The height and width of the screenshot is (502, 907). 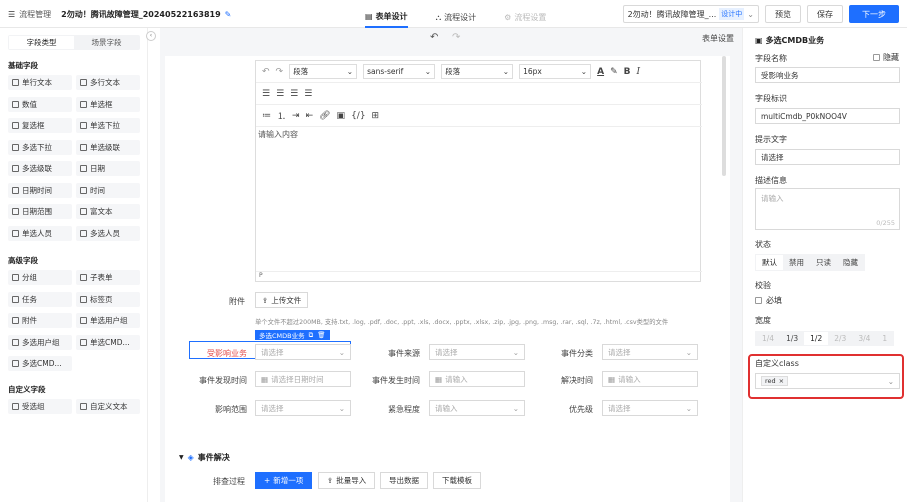 What do you see at coordinates (108, 168) in the screenshot?
I see `palette-item: 日期` at bounding box center [108, 168].